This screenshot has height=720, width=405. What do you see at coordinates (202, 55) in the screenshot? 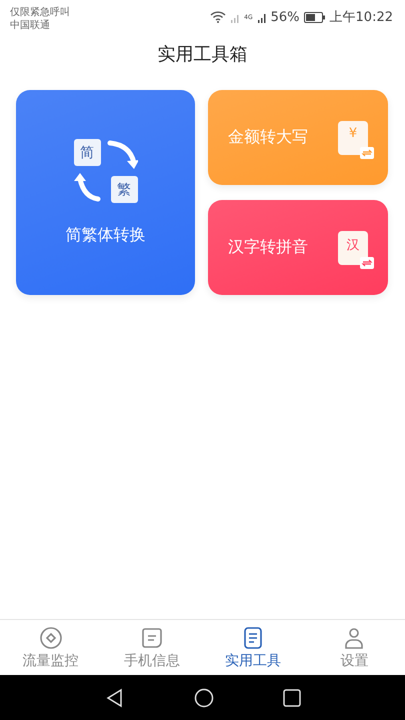
I see `page-title: 实用工具箱` at bounding box center [202, 55].